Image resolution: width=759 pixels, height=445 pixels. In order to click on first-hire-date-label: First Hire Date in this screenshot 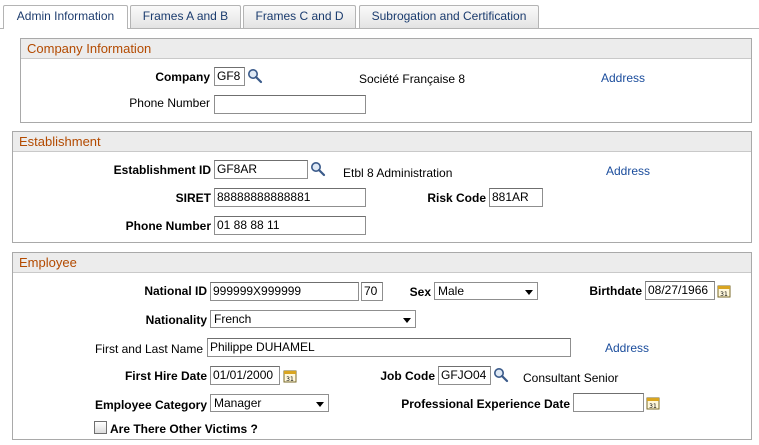, I will do `click(165, 376)`.